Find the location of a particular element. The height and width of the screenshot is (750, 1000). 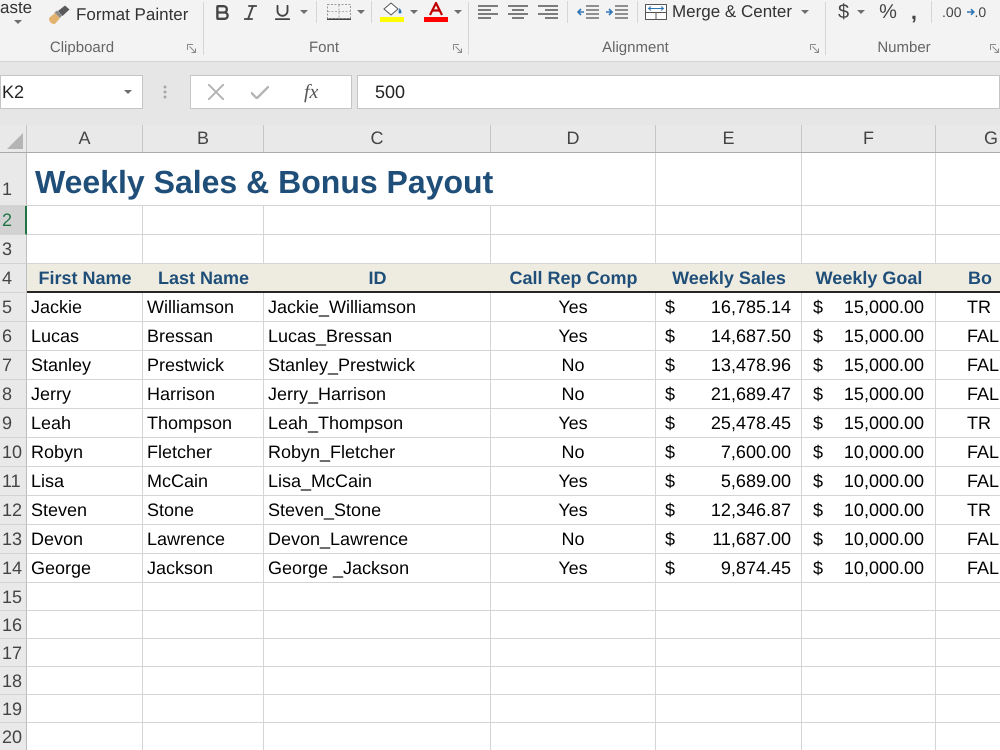

row-header: 6 is located at coordinates (13, 336).